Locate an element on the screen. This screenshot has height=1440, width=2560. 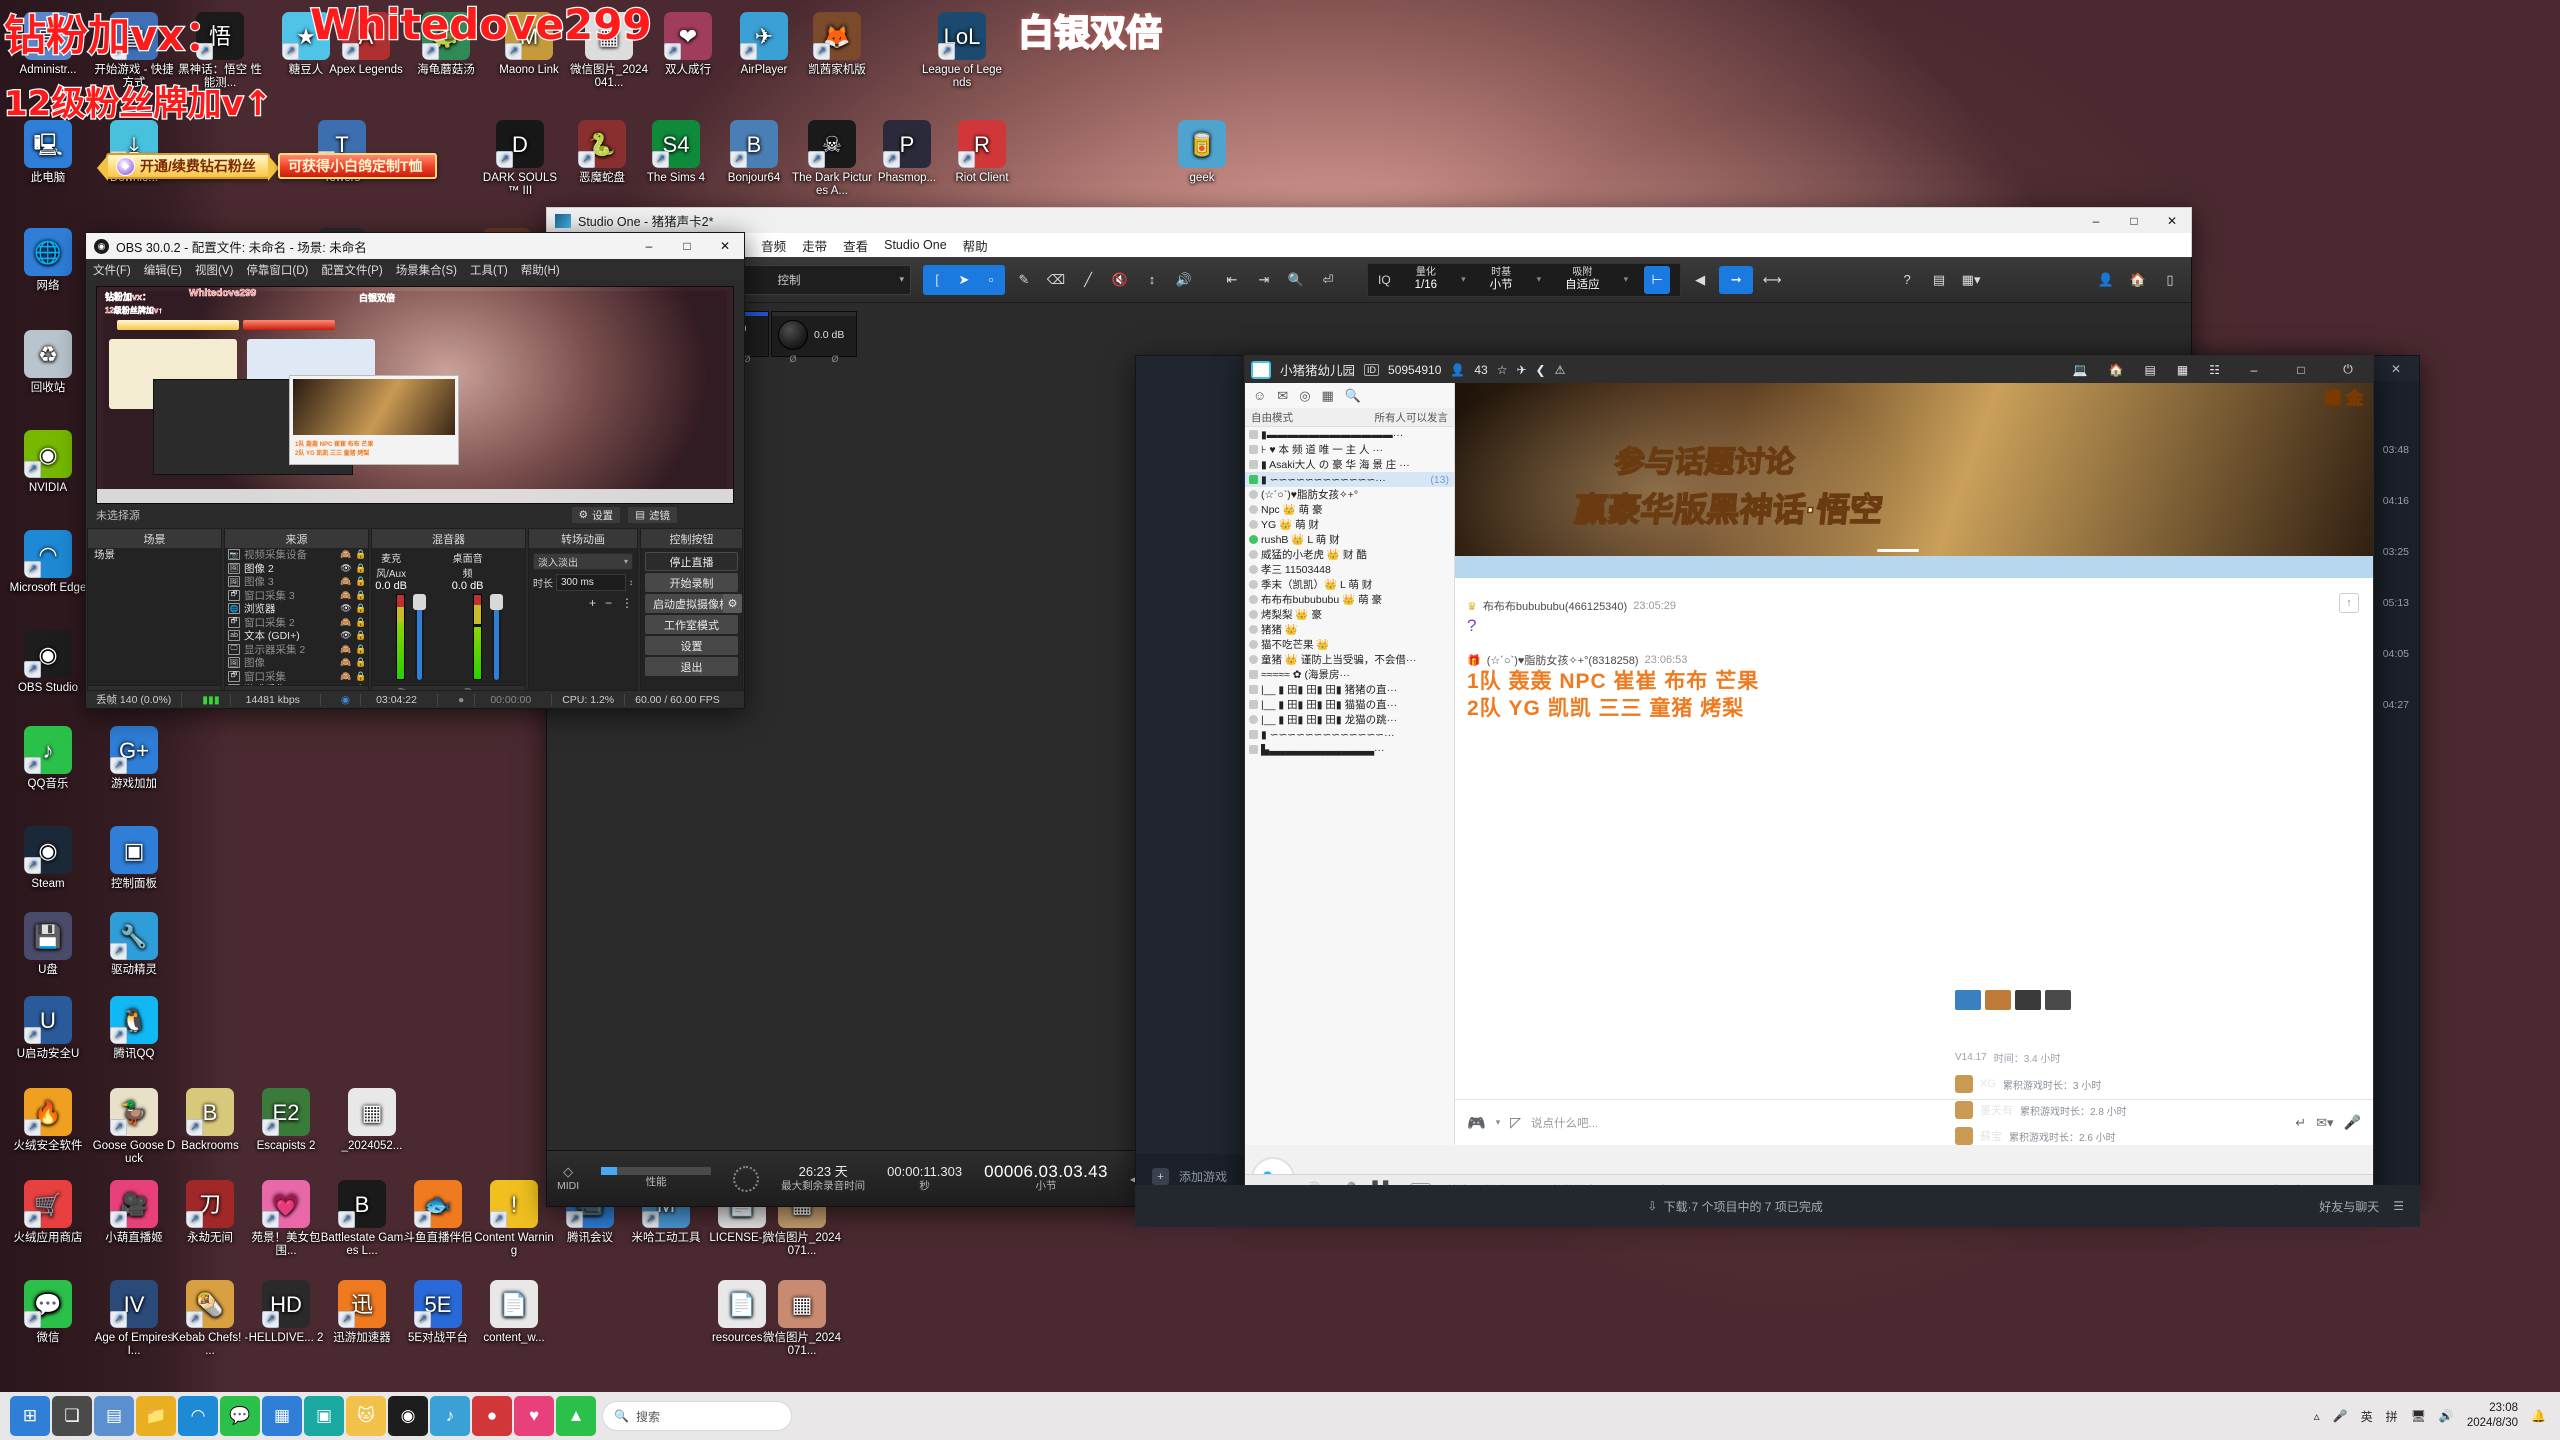
marquee-tool-icon: ▫ is located at coordinates (991, 279).